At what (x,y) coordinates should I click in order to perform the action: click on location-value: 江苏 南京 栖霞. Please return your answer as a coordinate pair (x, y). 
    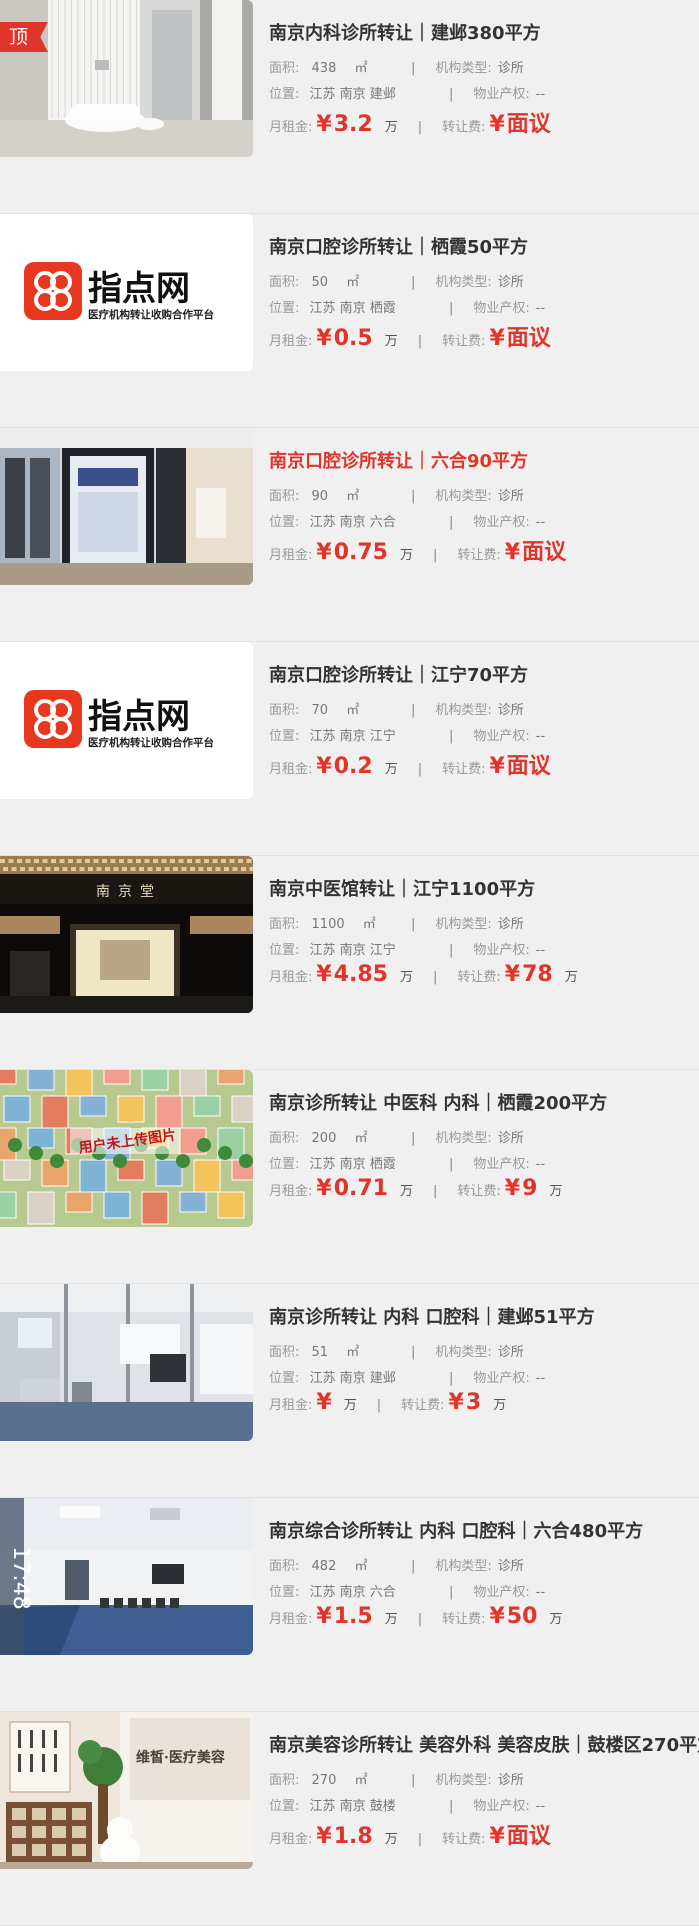
    Looking at the image, I should click on (352, 1164).